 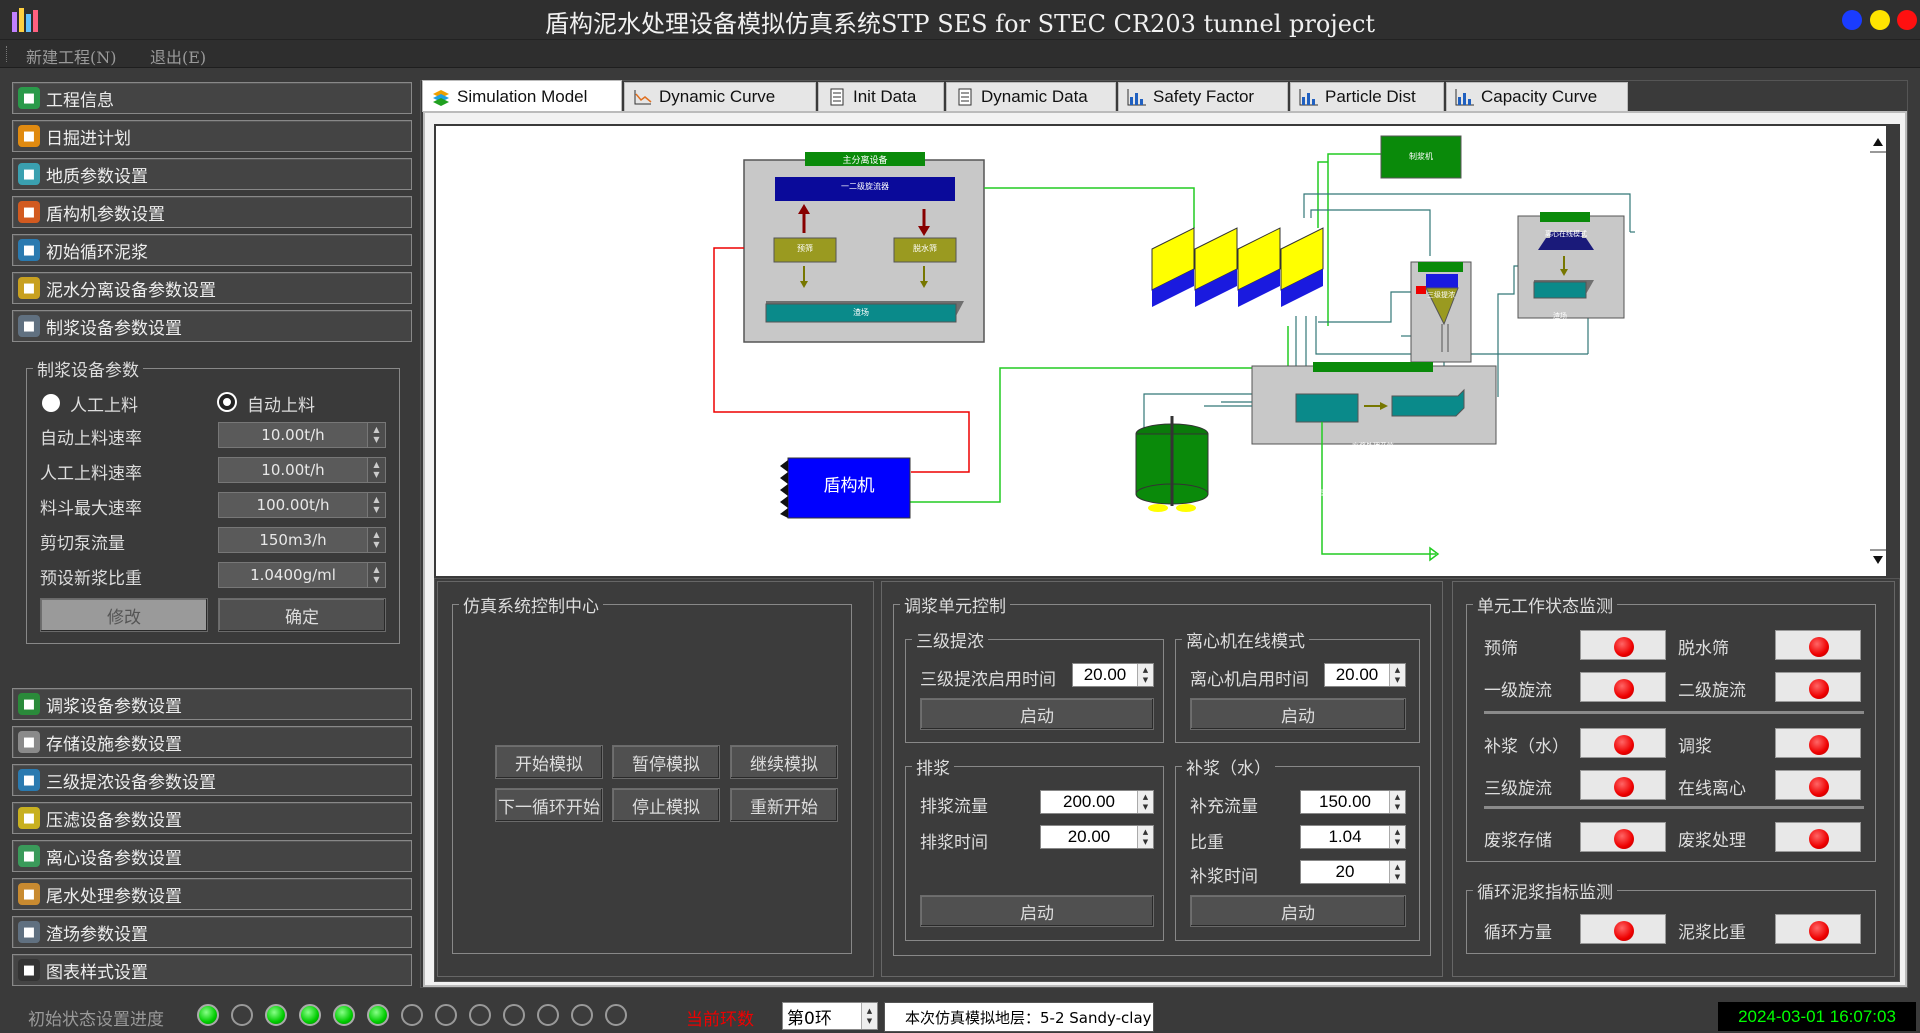 What do you see at coordinates (1370, 96) in the screenshot?
I see `tab-label: Particle Dist` at bounding box center [1370, 96].